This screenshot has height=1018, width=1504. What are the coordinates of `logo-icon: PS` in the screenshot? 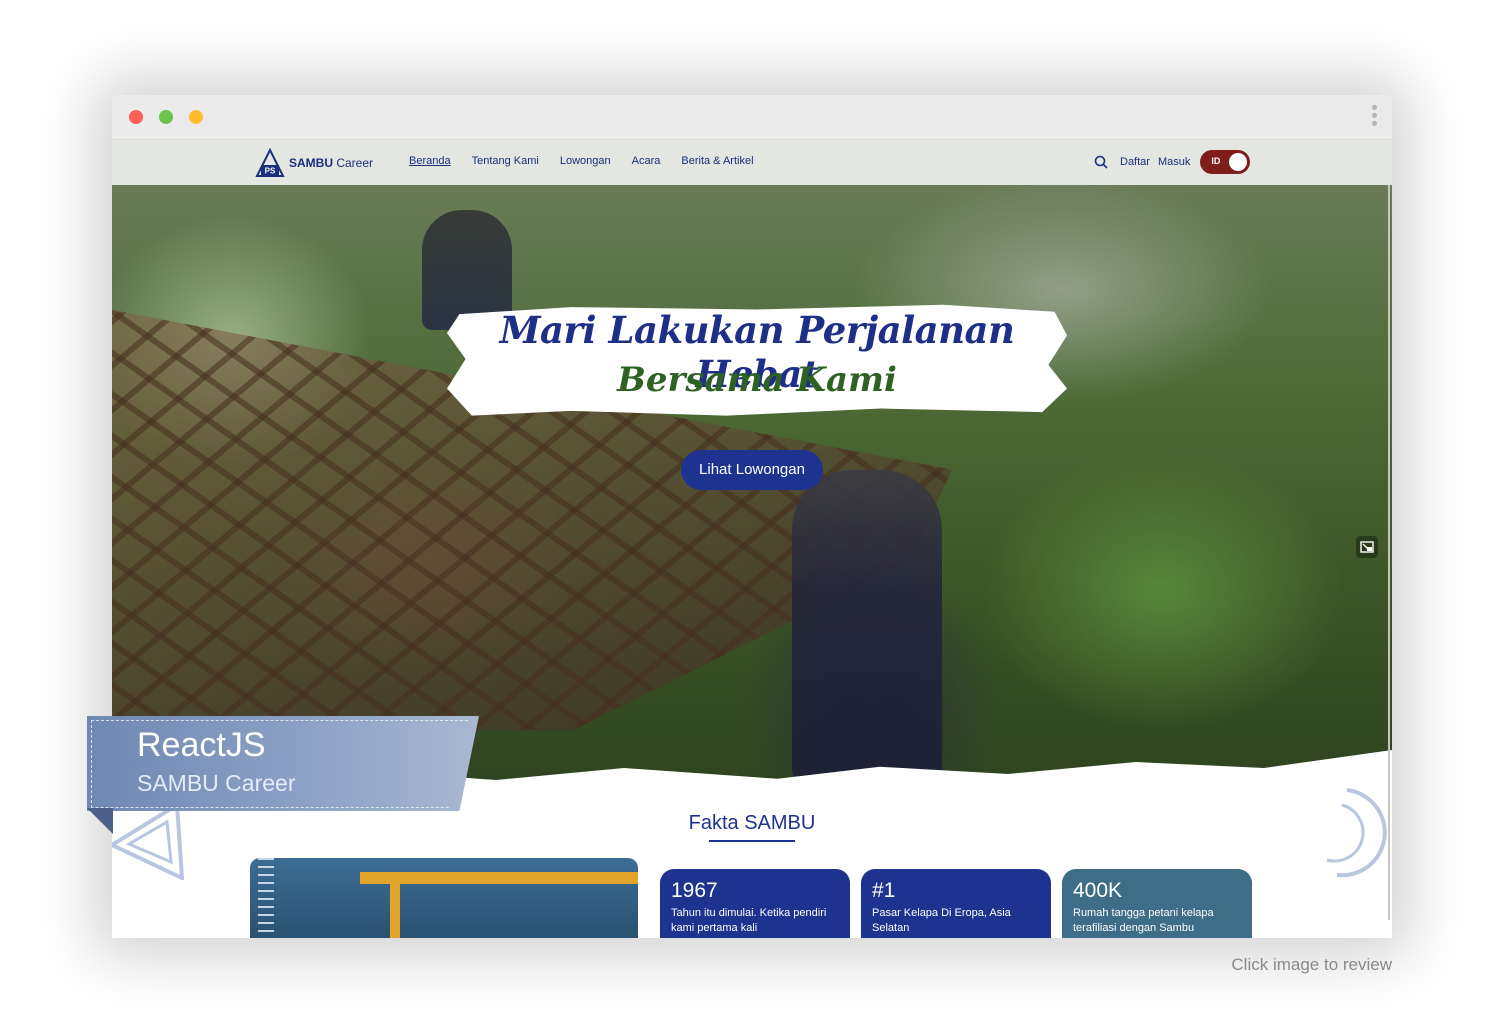 It's located at (270, 162).